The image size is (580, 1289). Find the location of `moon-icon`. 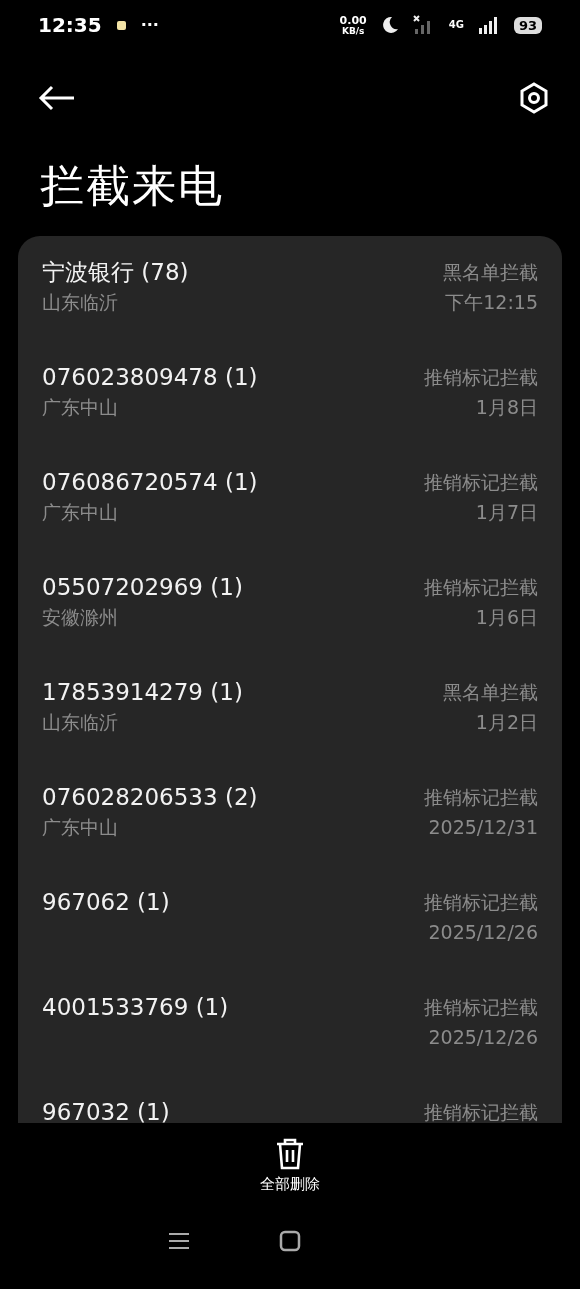

moon-icon is located at coordinates (389, 25).